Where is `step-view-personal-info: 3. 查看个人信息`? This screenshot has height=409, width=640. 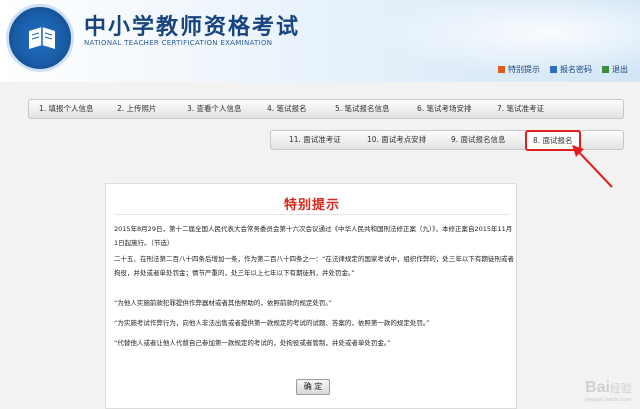 step-view-personal-info: 3. 查看个人信息 is located at coordinates (214, 108).